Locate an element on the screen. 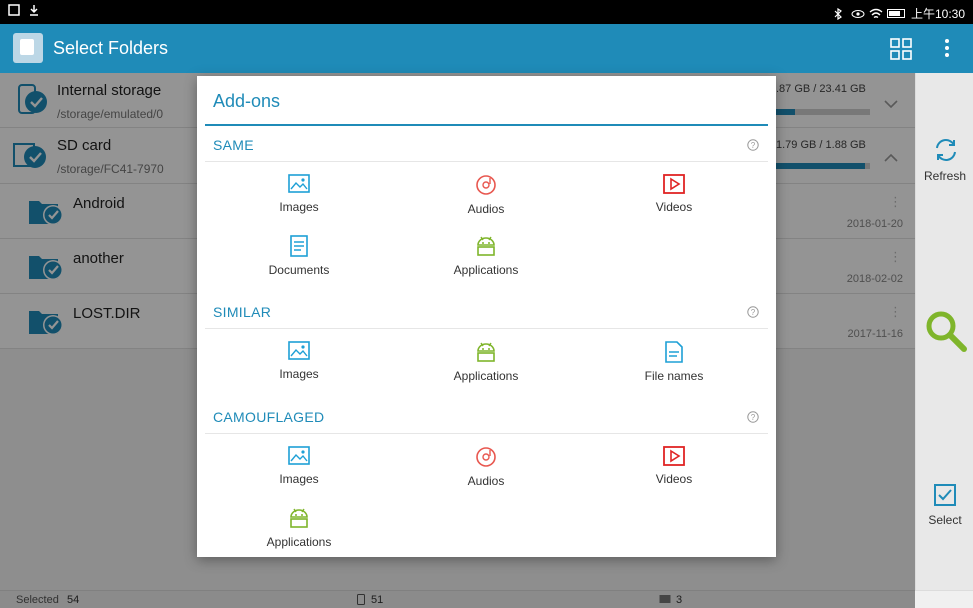  addon-camouflaged-applications: Applications is located at coordinates (299, 528).